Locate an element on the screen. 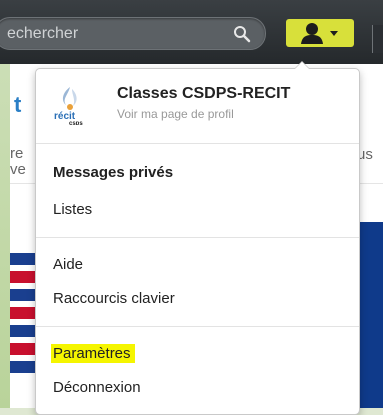  search-input is located at coordinates (112, 34).